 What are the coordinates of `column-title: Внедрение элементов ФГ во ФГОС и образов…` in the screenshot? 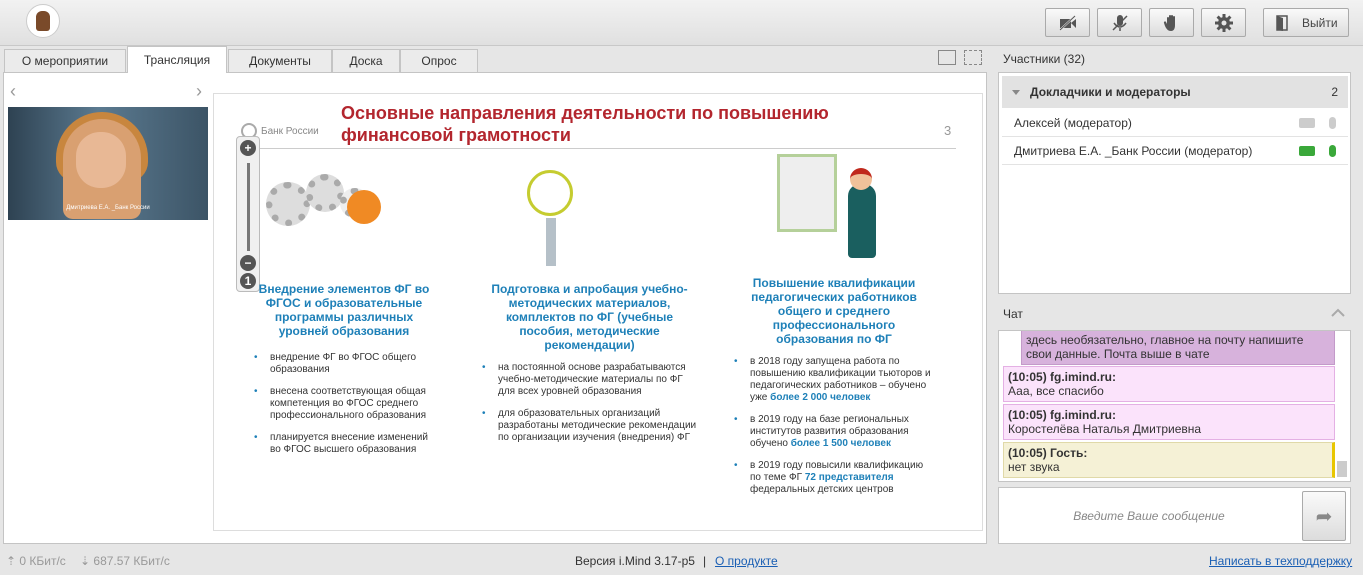 It's located at (344, 310).